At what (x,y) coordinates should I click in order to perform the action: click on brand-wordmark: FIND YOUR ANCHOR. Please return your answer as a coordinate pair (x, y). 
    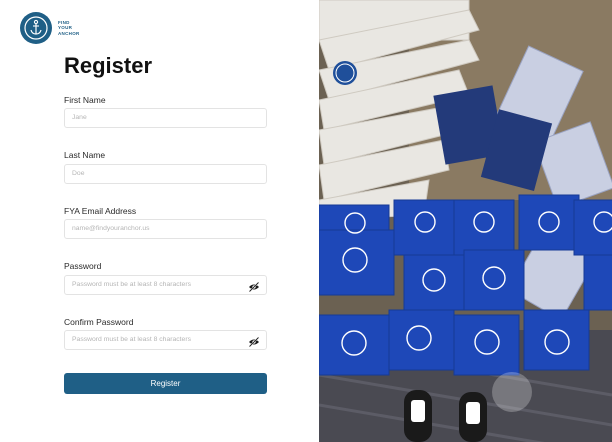
    Looking at the image, I should click on (69, 27).